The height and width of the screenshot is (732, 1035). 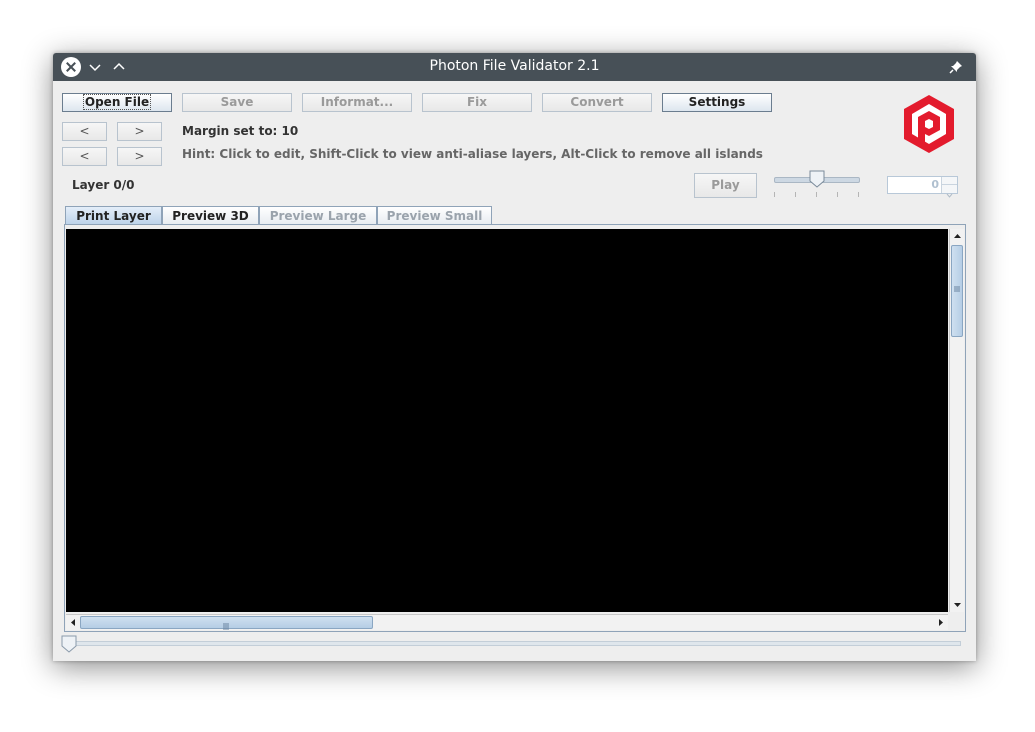 I want to click on horizontal-scrollbar, so click(x=507, y=622).